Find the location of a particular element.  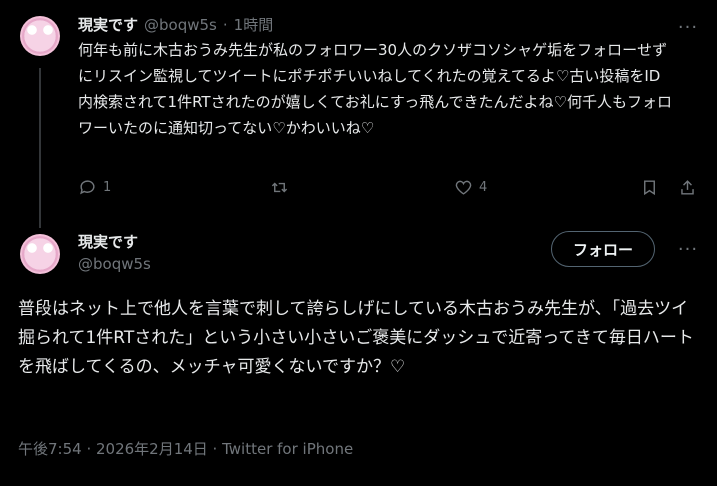

retweet-icon is located at coordinates (279, 187).